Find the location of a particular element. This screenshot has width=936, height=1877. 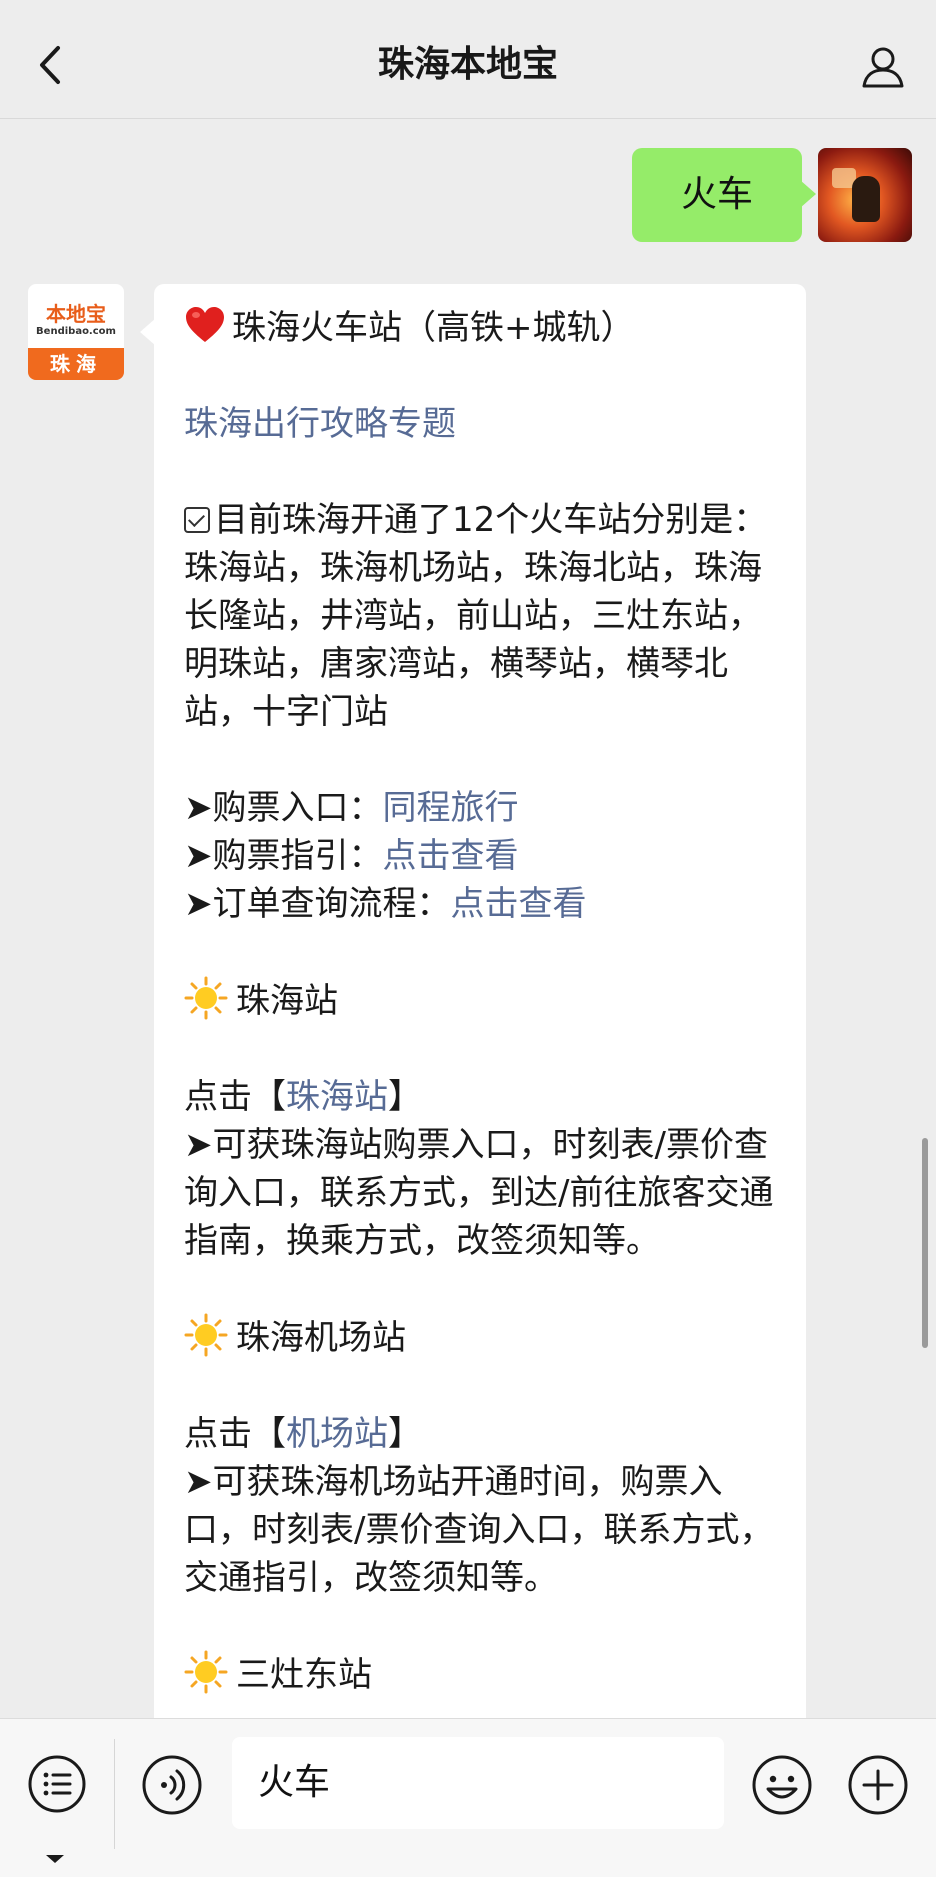

headline-text: 珠海火车站（高铁+城轨） is located at coordinates (433, 328).